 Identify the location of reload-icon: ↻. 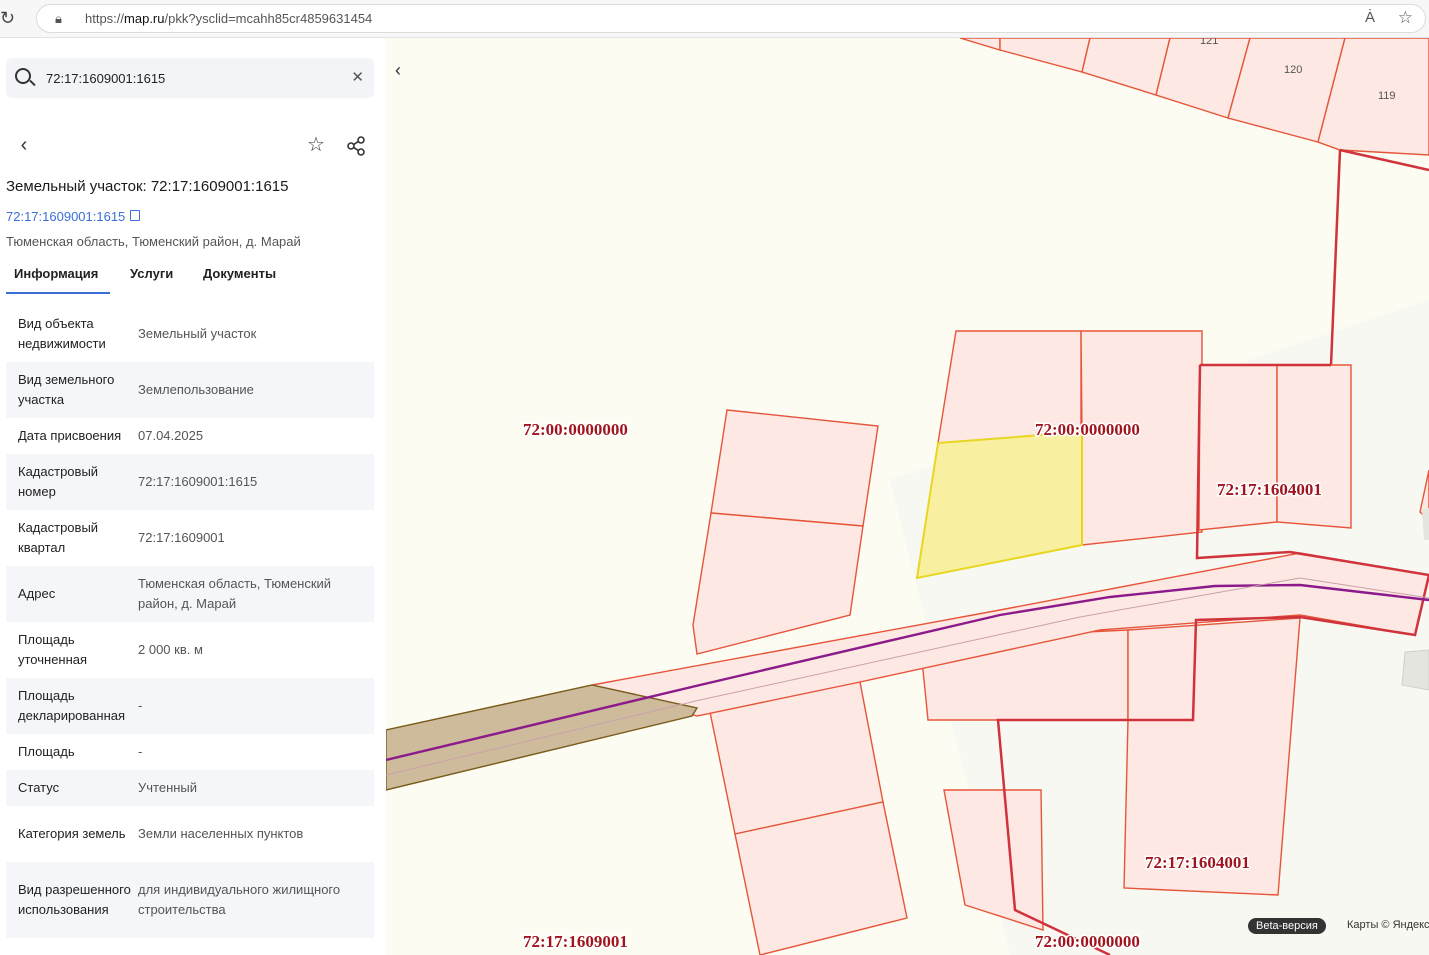
(10, 18).